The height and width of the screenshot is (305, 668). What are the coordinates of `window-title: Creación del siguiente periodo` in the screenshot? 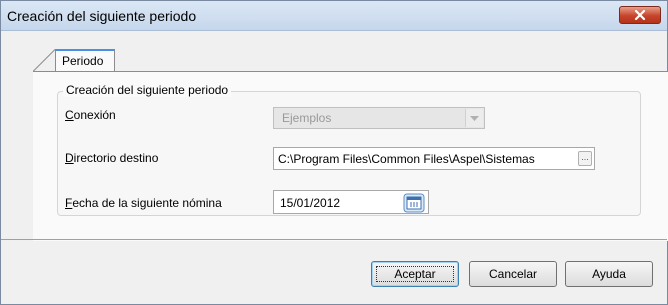 It's located at (102, 16).